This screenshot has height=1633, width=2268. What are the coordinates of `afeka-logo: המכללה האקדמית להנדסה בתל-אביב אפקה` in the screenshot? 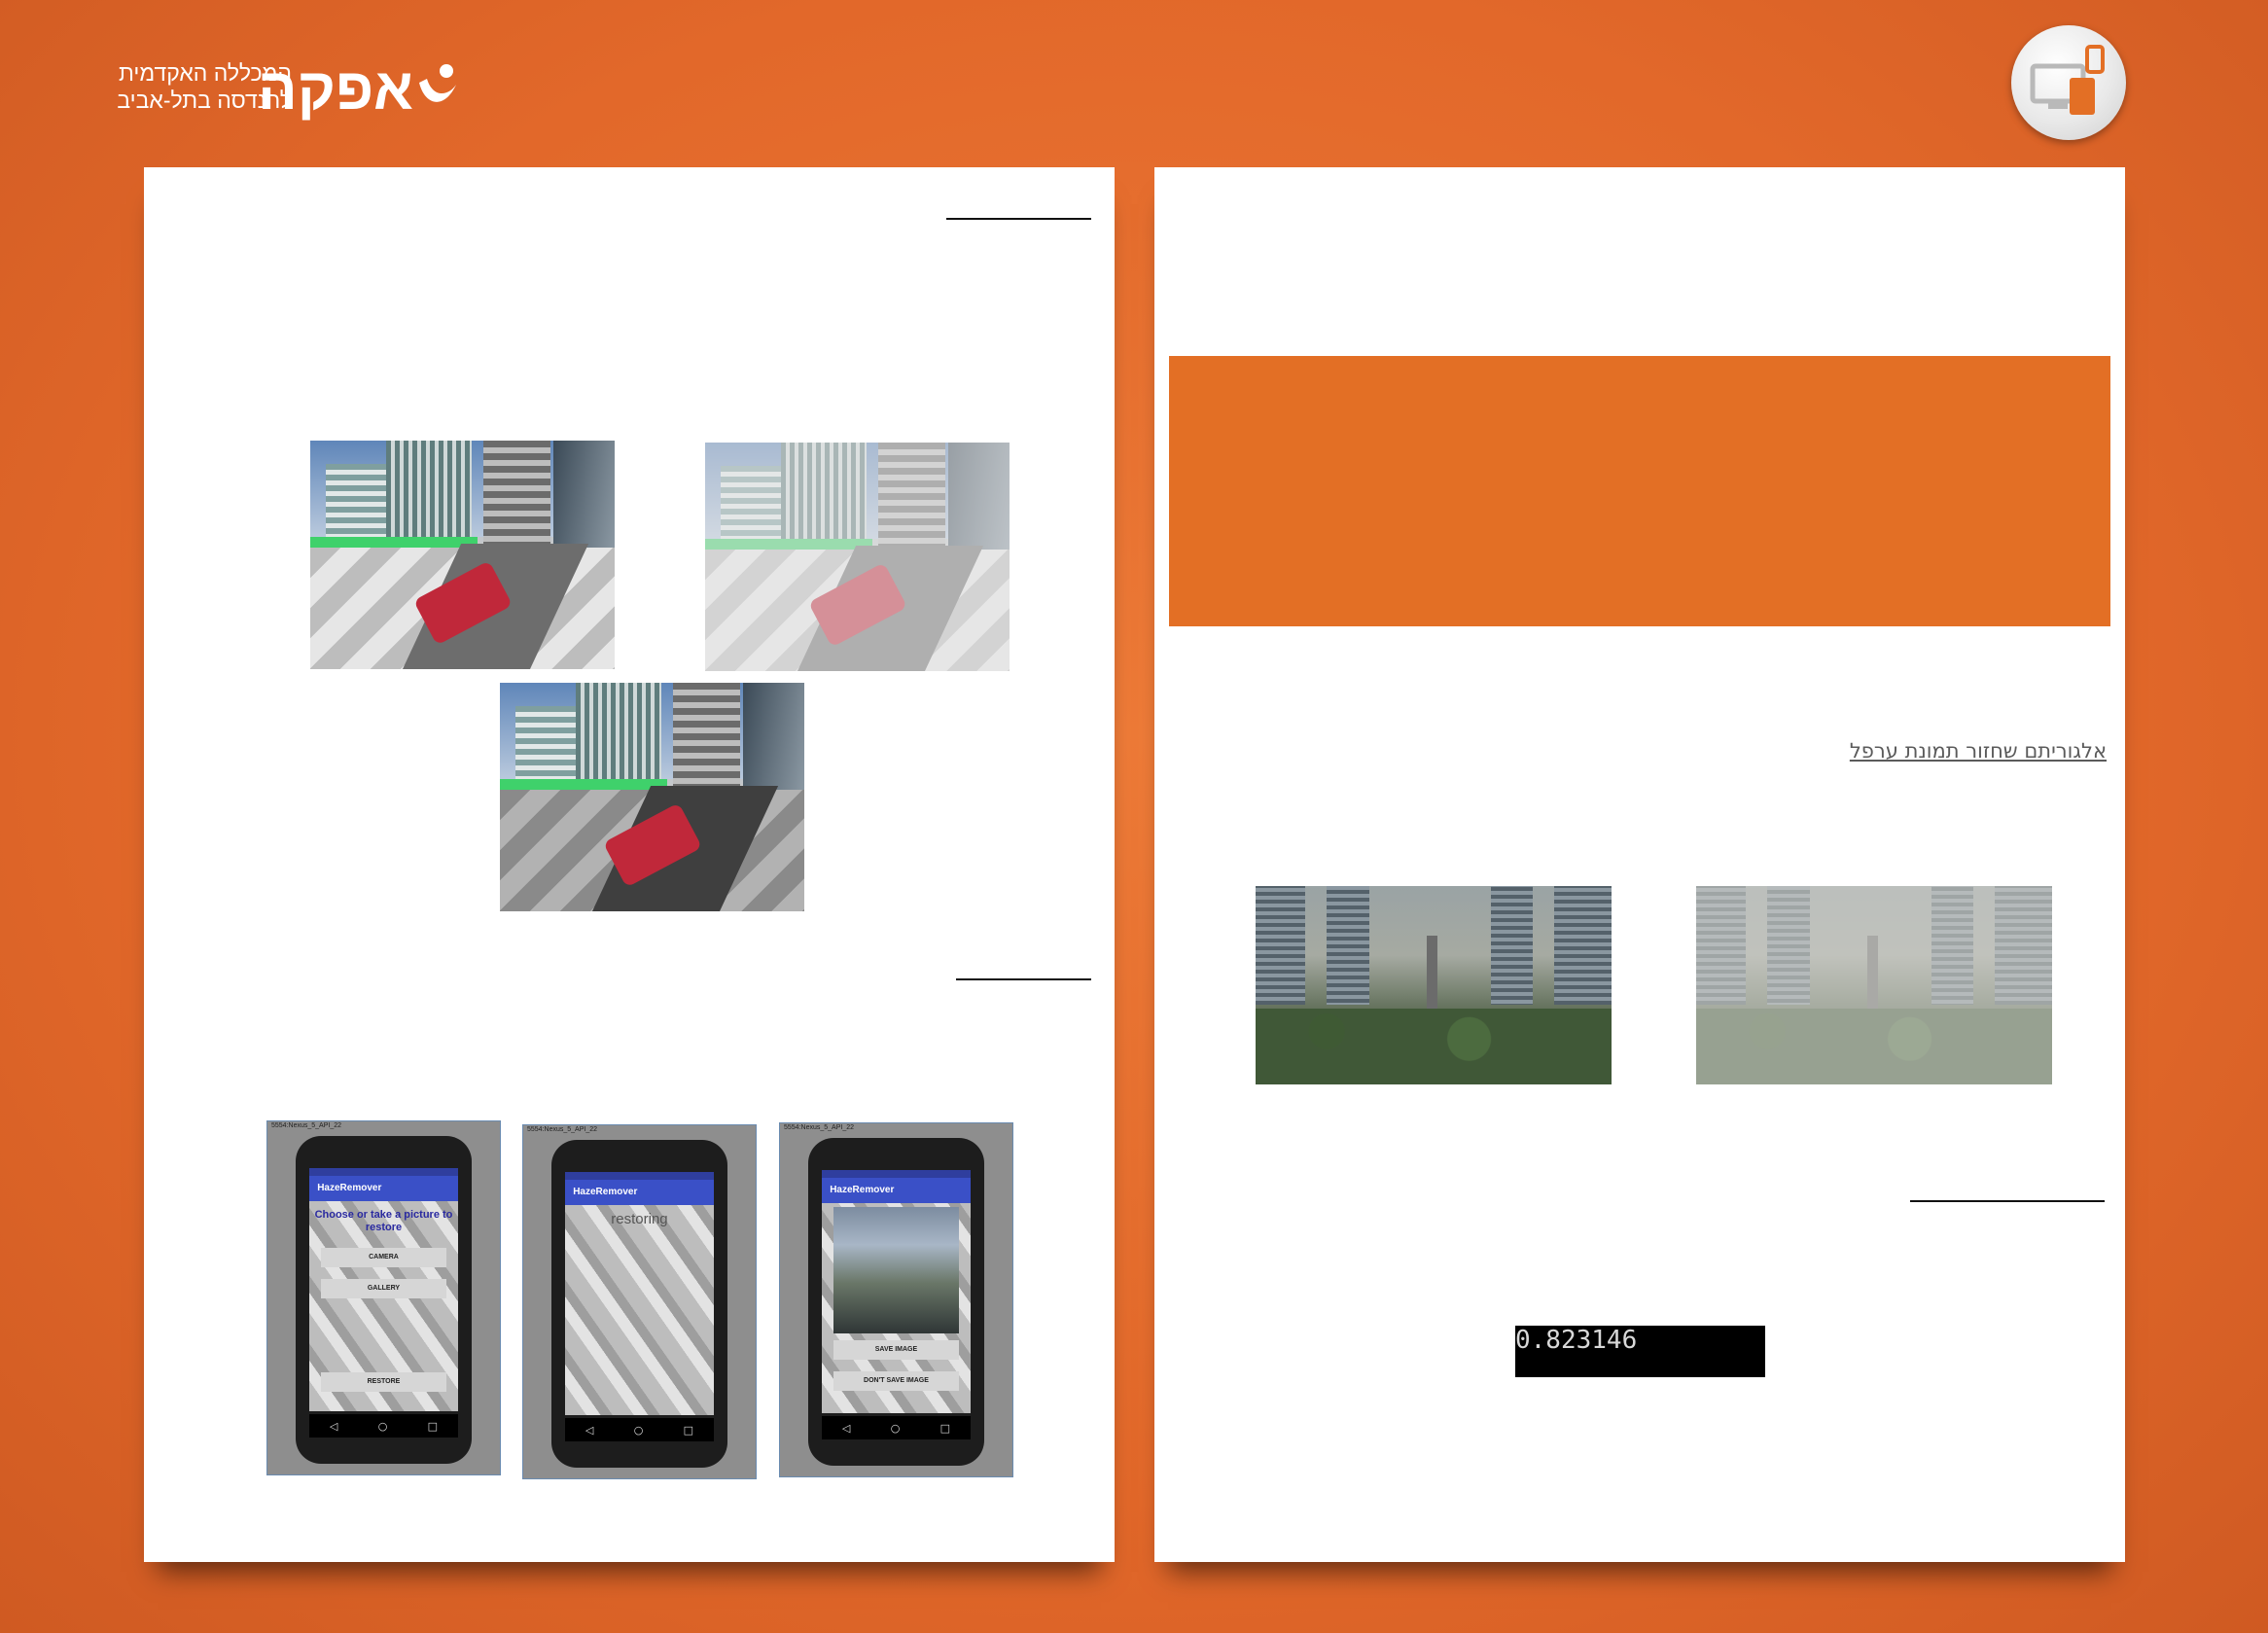 It's located at (292, 92).